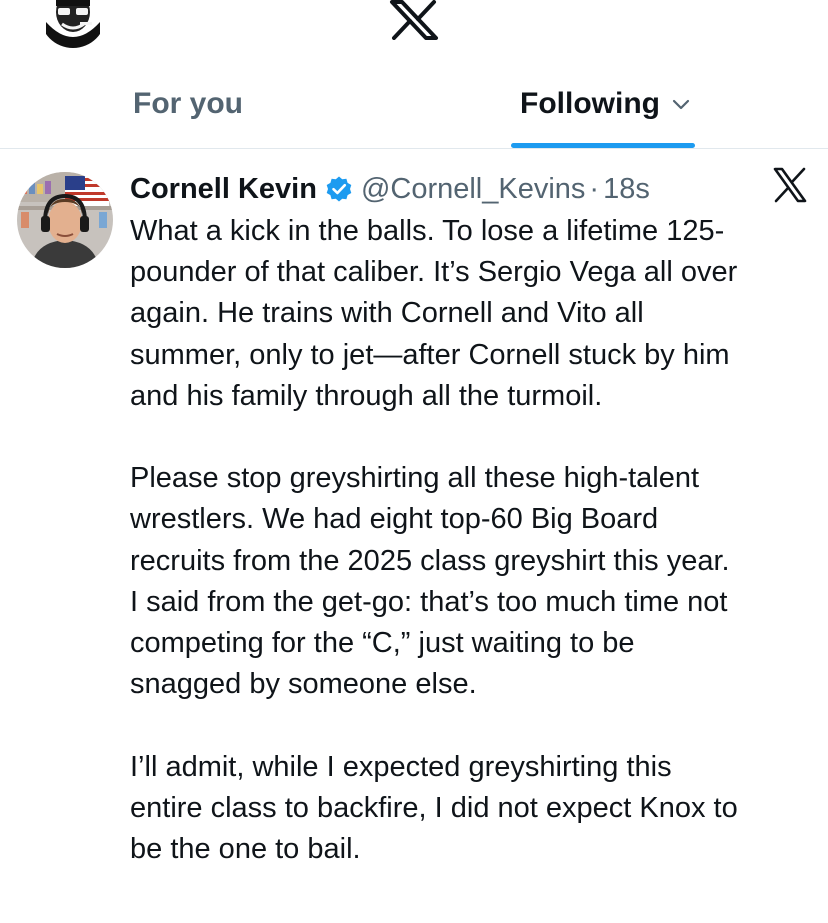  What do you see at coordinates (603, 145) in the screenshot?
I see `active-tab-indicator` at bounding box center [603, 145].